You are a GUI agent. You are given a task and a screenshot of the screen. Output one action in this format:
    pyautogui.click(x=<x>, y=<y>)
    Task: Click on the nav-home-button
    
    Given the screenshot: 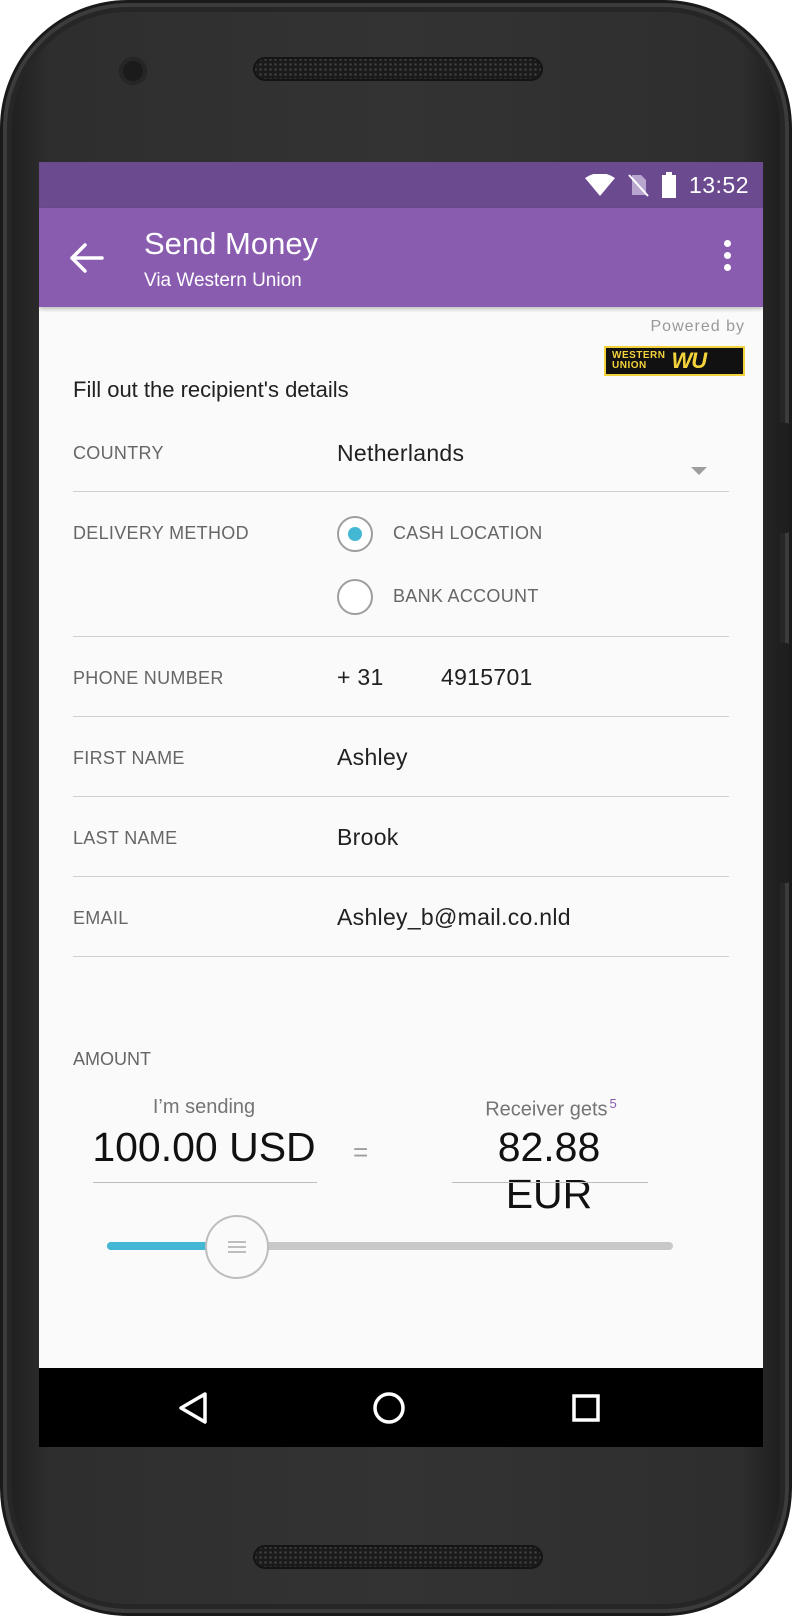 What is the action you would take?
    pyautogui.click(x=389, y=1408)
    